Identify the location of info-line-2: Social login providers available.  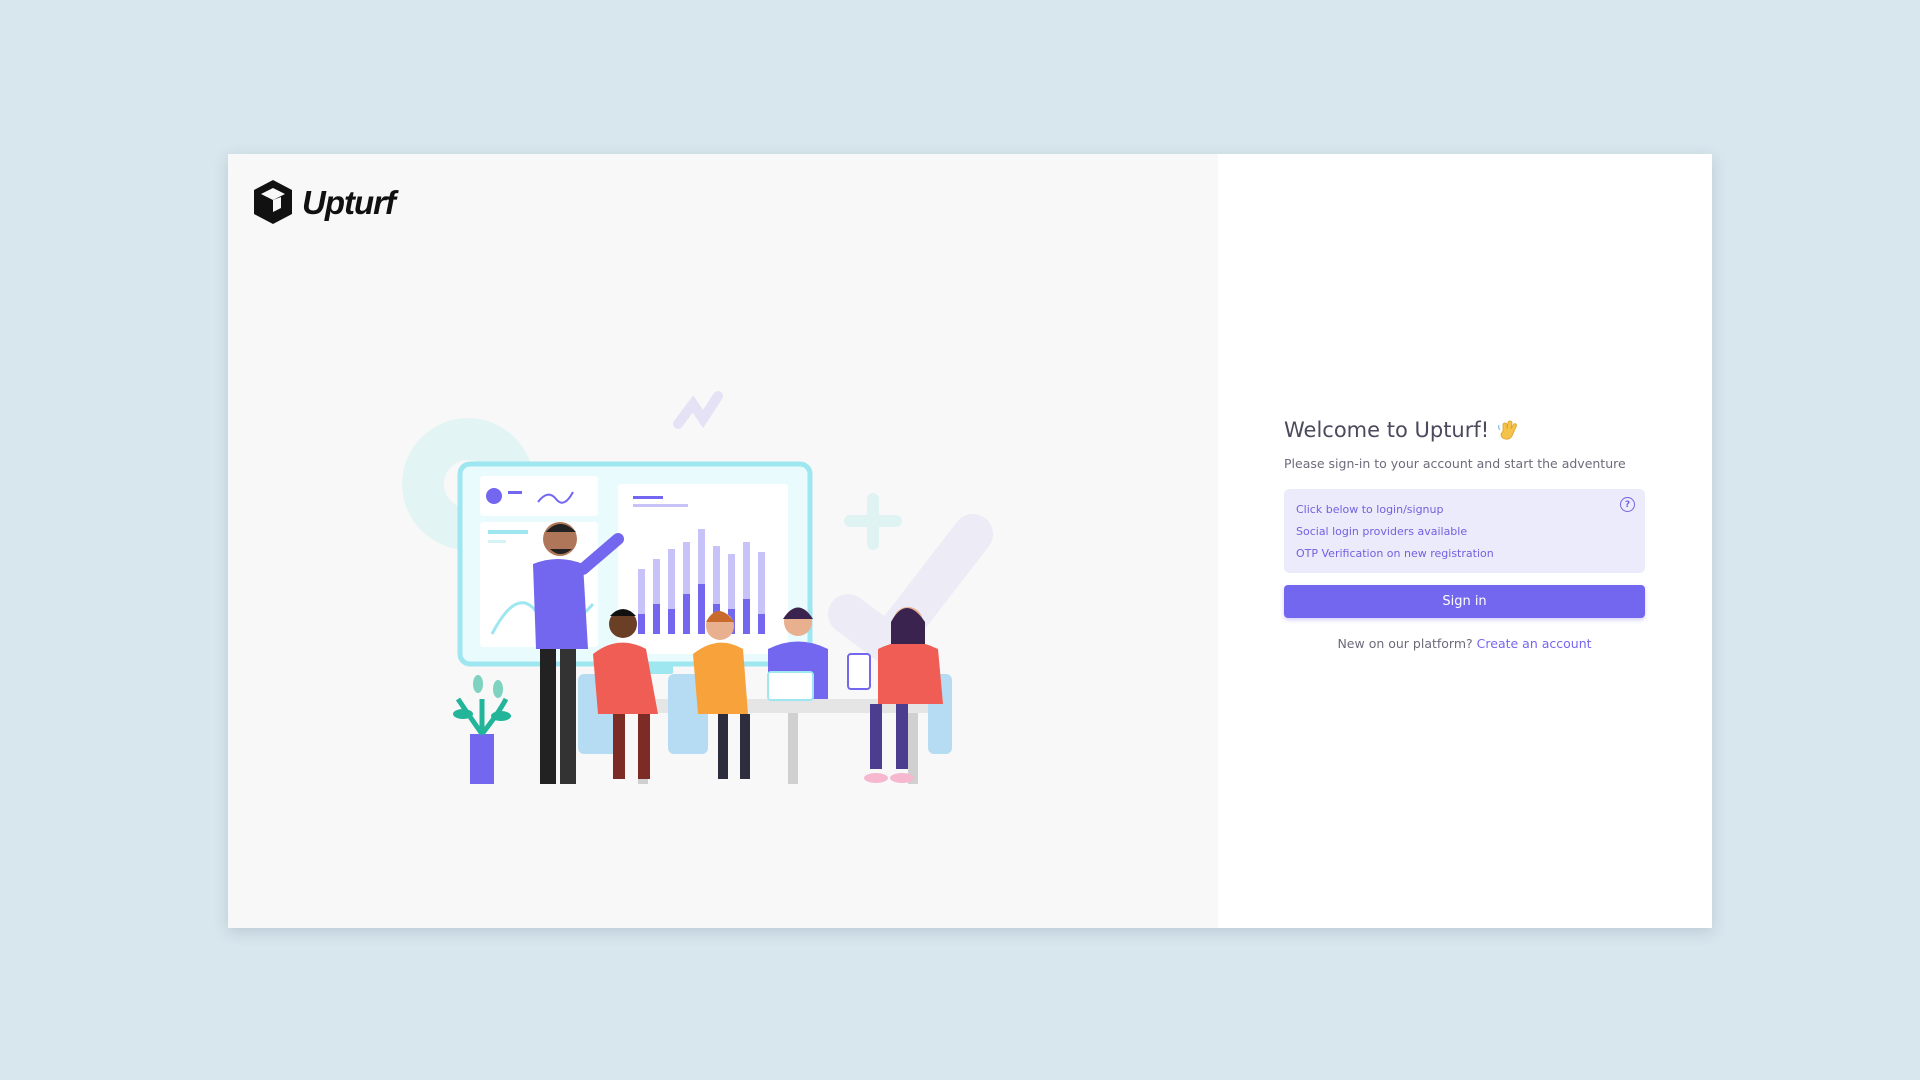
(1382, 531).